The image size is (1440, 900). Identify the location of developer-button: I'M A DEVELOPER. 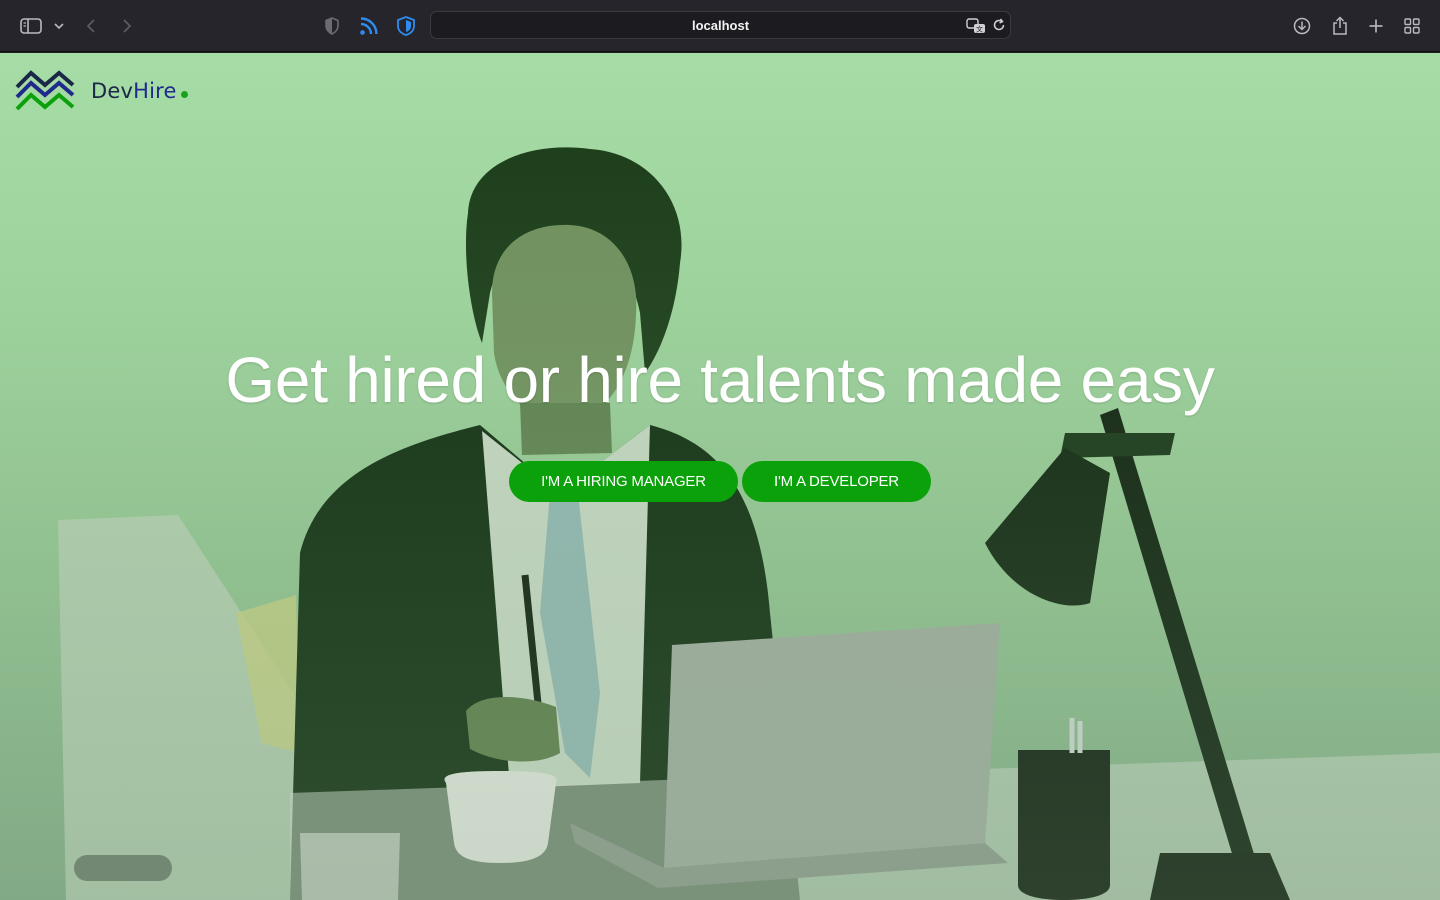
(836, 481).